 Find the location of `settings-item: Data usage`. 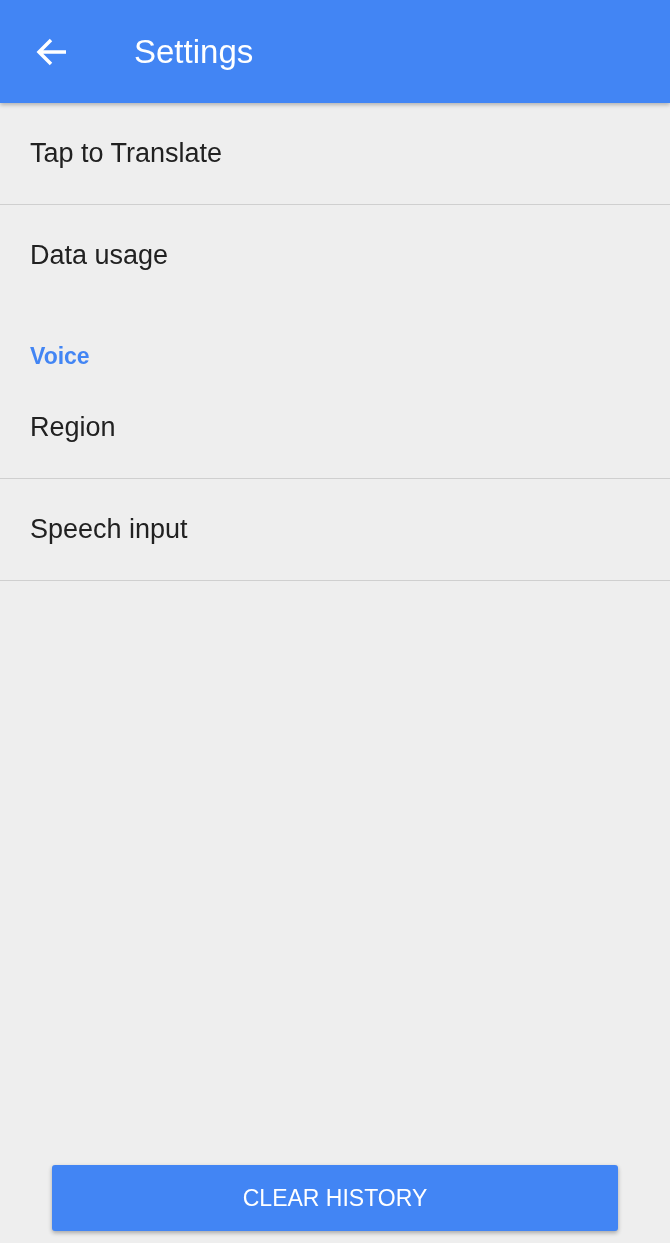

settings-item: Data usage is located at coordinates (335, 256).